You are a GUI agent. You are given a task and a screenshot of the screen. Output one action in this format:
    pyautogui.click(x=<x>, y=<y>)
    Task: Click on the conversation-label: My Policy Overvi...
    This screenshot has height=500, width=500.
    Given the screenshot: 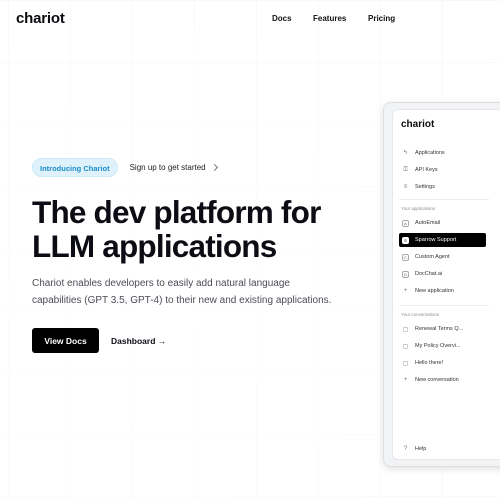 What is the action you would take?
    pyautogui.click(x=438, y=346)
    